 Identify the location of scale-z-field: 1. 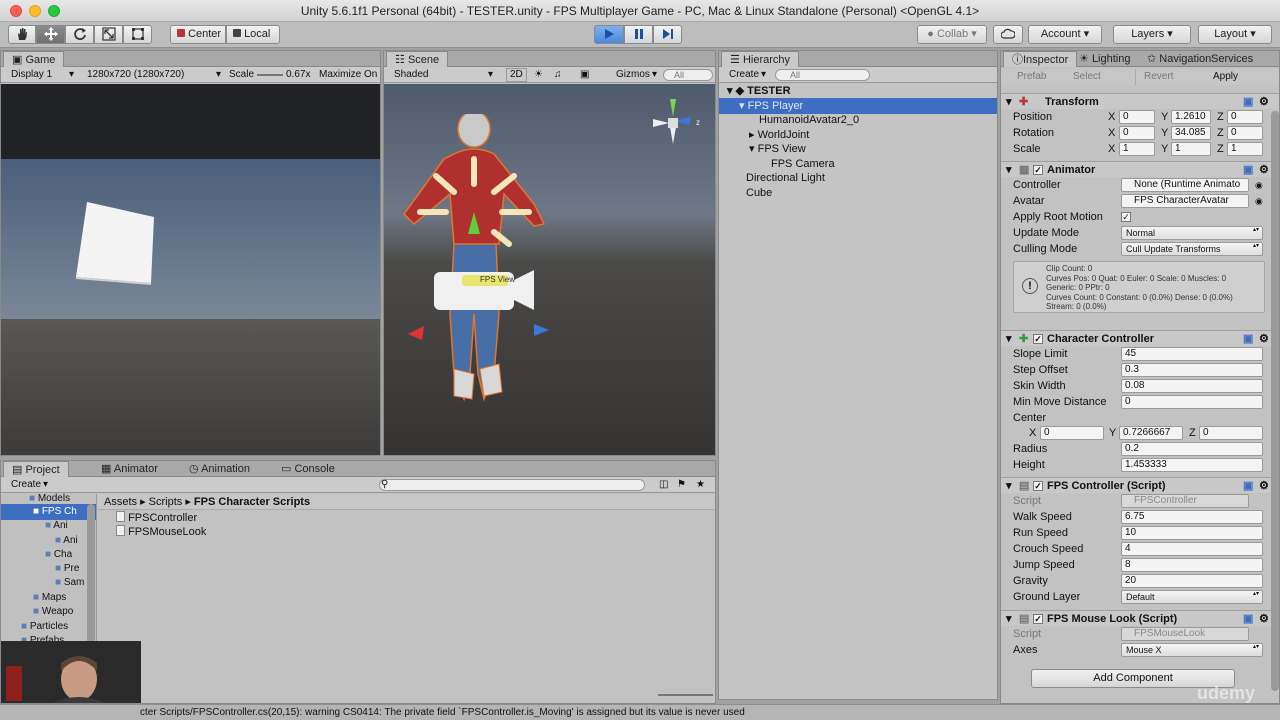
(1245, 149).